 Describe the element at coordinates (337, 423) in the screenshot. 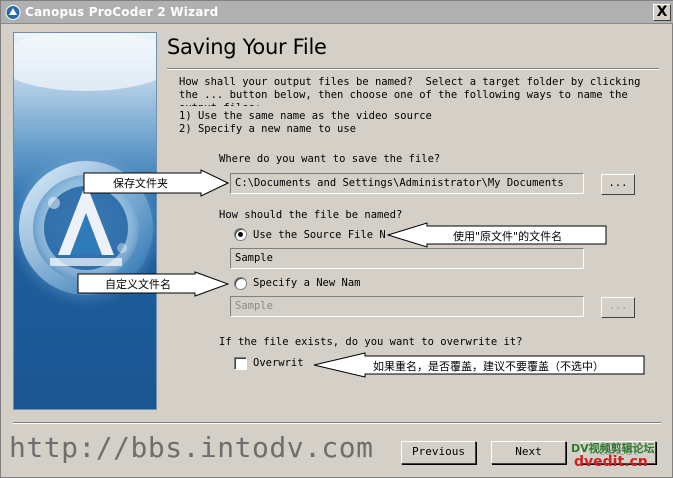

I see `footer-divider` at that location.